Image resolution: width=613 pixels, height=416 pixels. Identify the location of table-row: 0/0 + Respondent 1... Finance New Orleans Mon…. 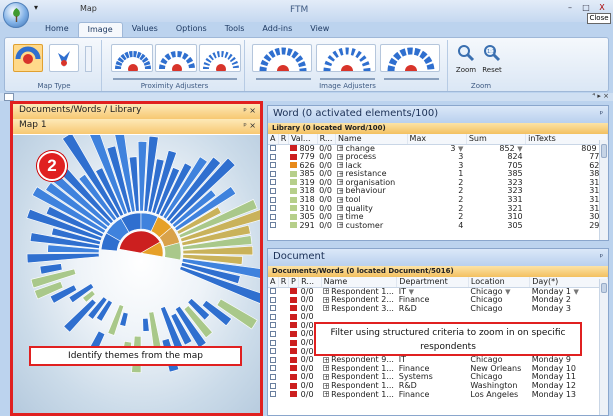
(438, 369).